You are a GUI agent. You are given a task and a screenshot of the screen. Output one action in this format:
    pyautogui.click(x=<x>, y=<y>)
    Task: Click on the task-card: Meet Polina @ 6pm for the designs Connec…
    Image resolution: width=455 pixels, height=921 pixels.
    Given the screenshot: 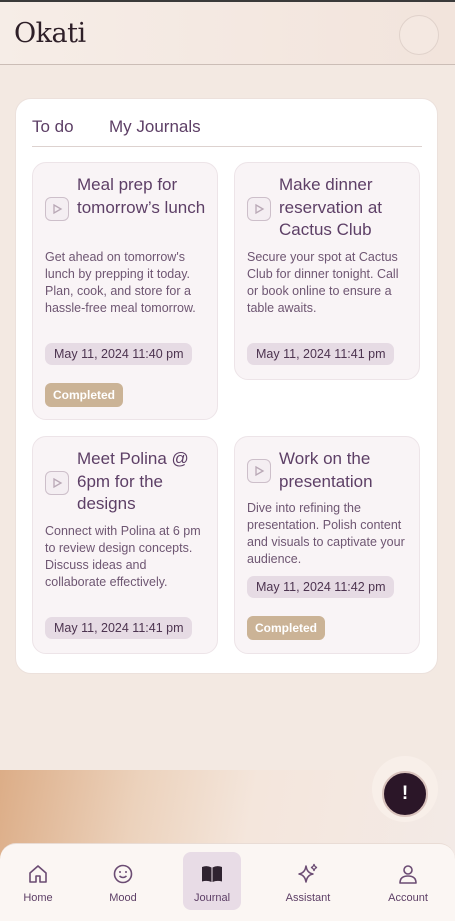 What is the action you would take?
    pyautogui.click(x=125, y=545)
    